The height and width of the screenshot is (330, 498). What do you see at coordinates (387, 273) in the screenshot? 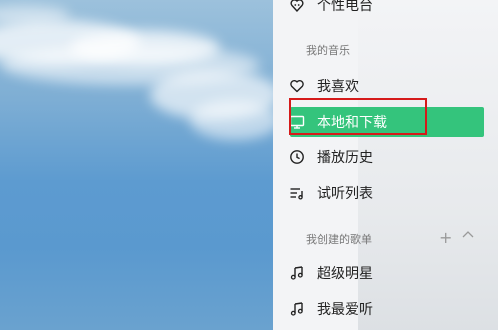
I see `playlist-item: 超级明星` at bounding box center [387, 273].